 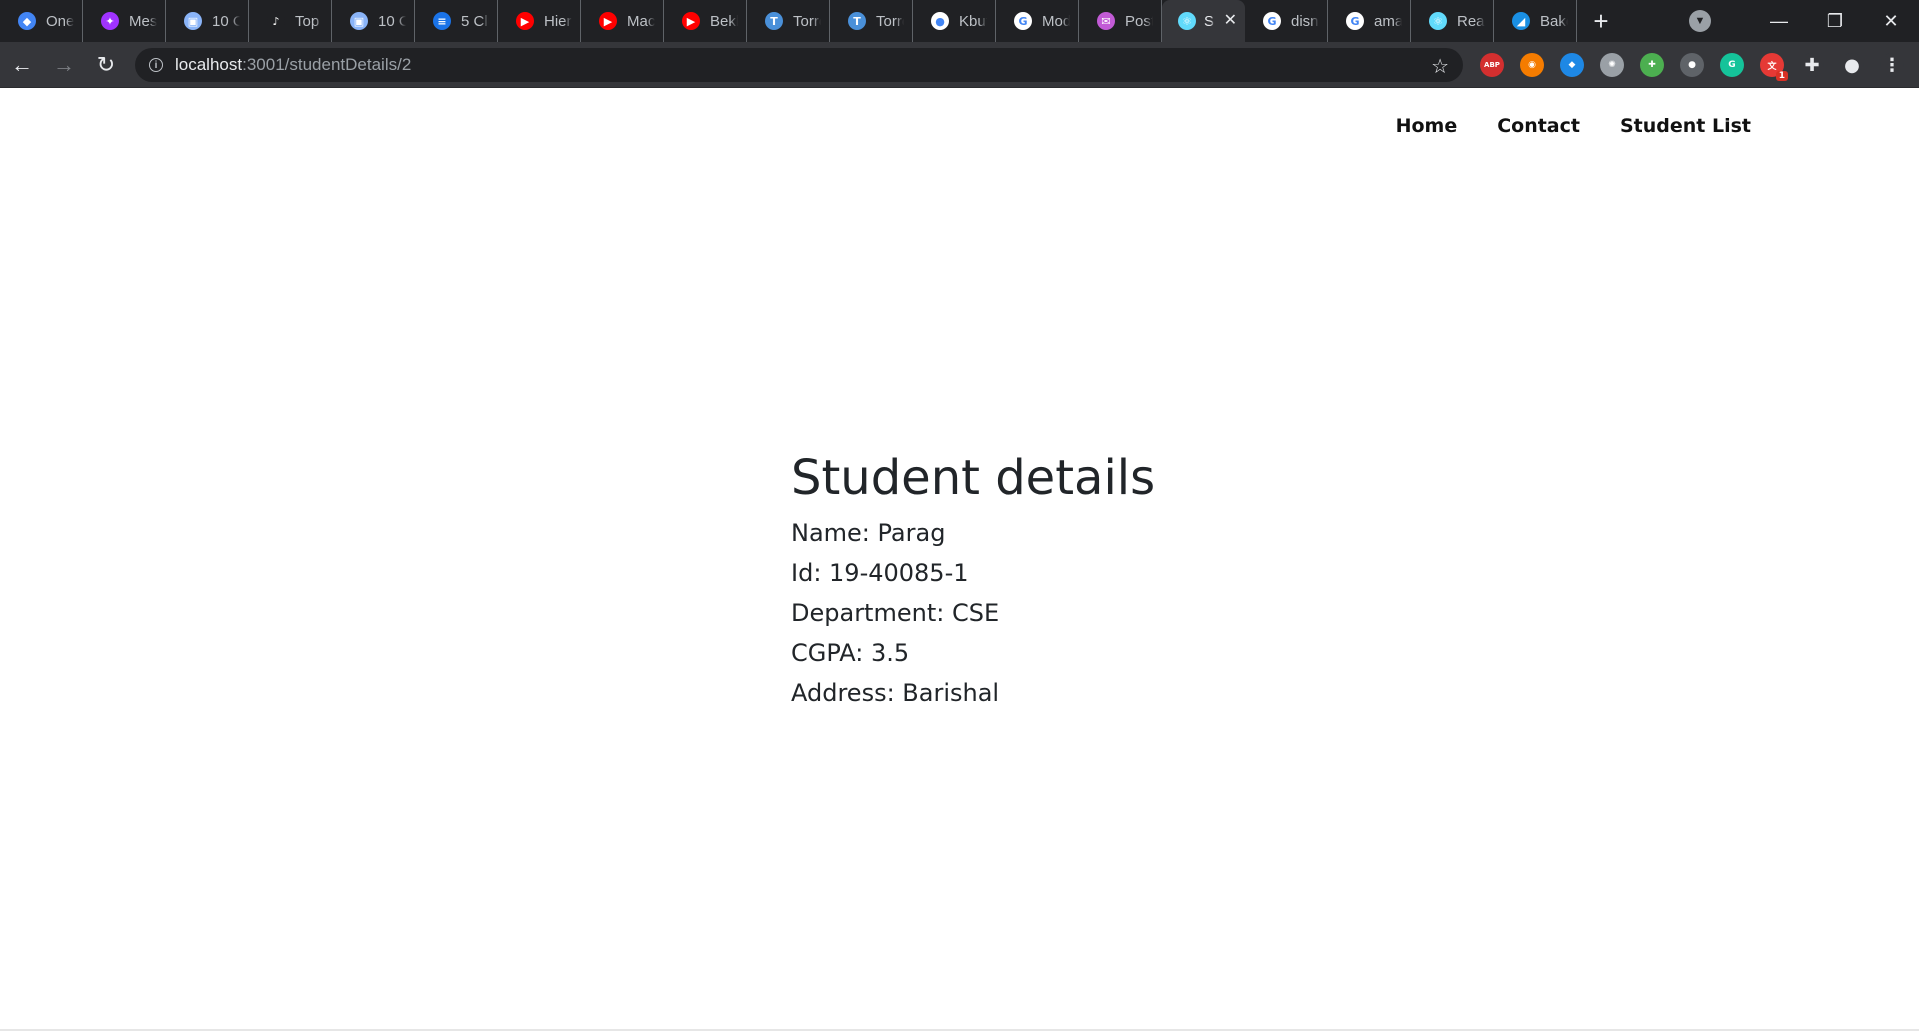 What do you see at coordinates (1452, 21) in the screenshot?
I see `browser-tab: ⚛ Reac` at bounding box center [1452, 21].